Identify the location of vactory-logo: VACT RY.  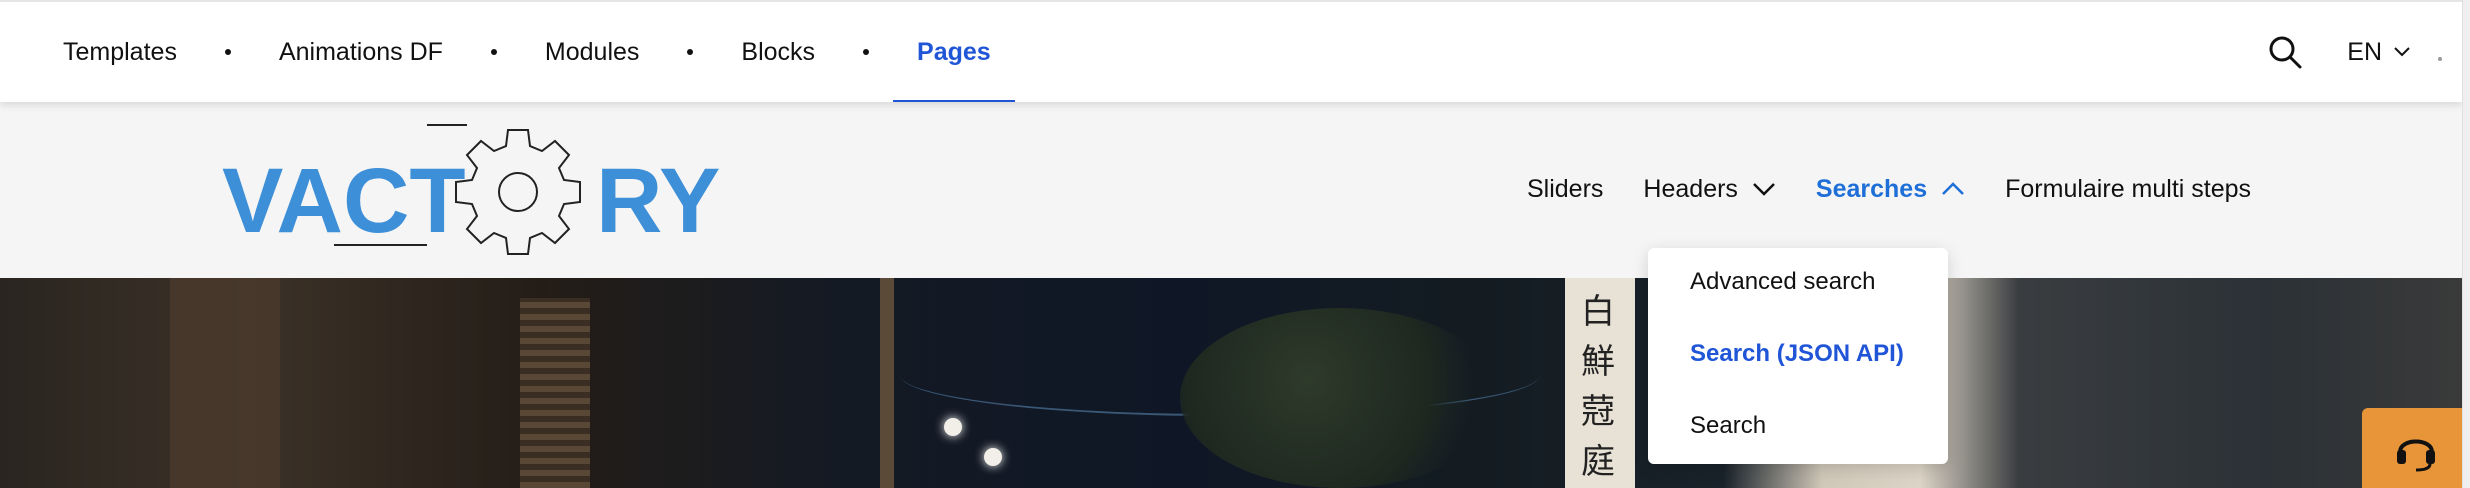
(472, 190).